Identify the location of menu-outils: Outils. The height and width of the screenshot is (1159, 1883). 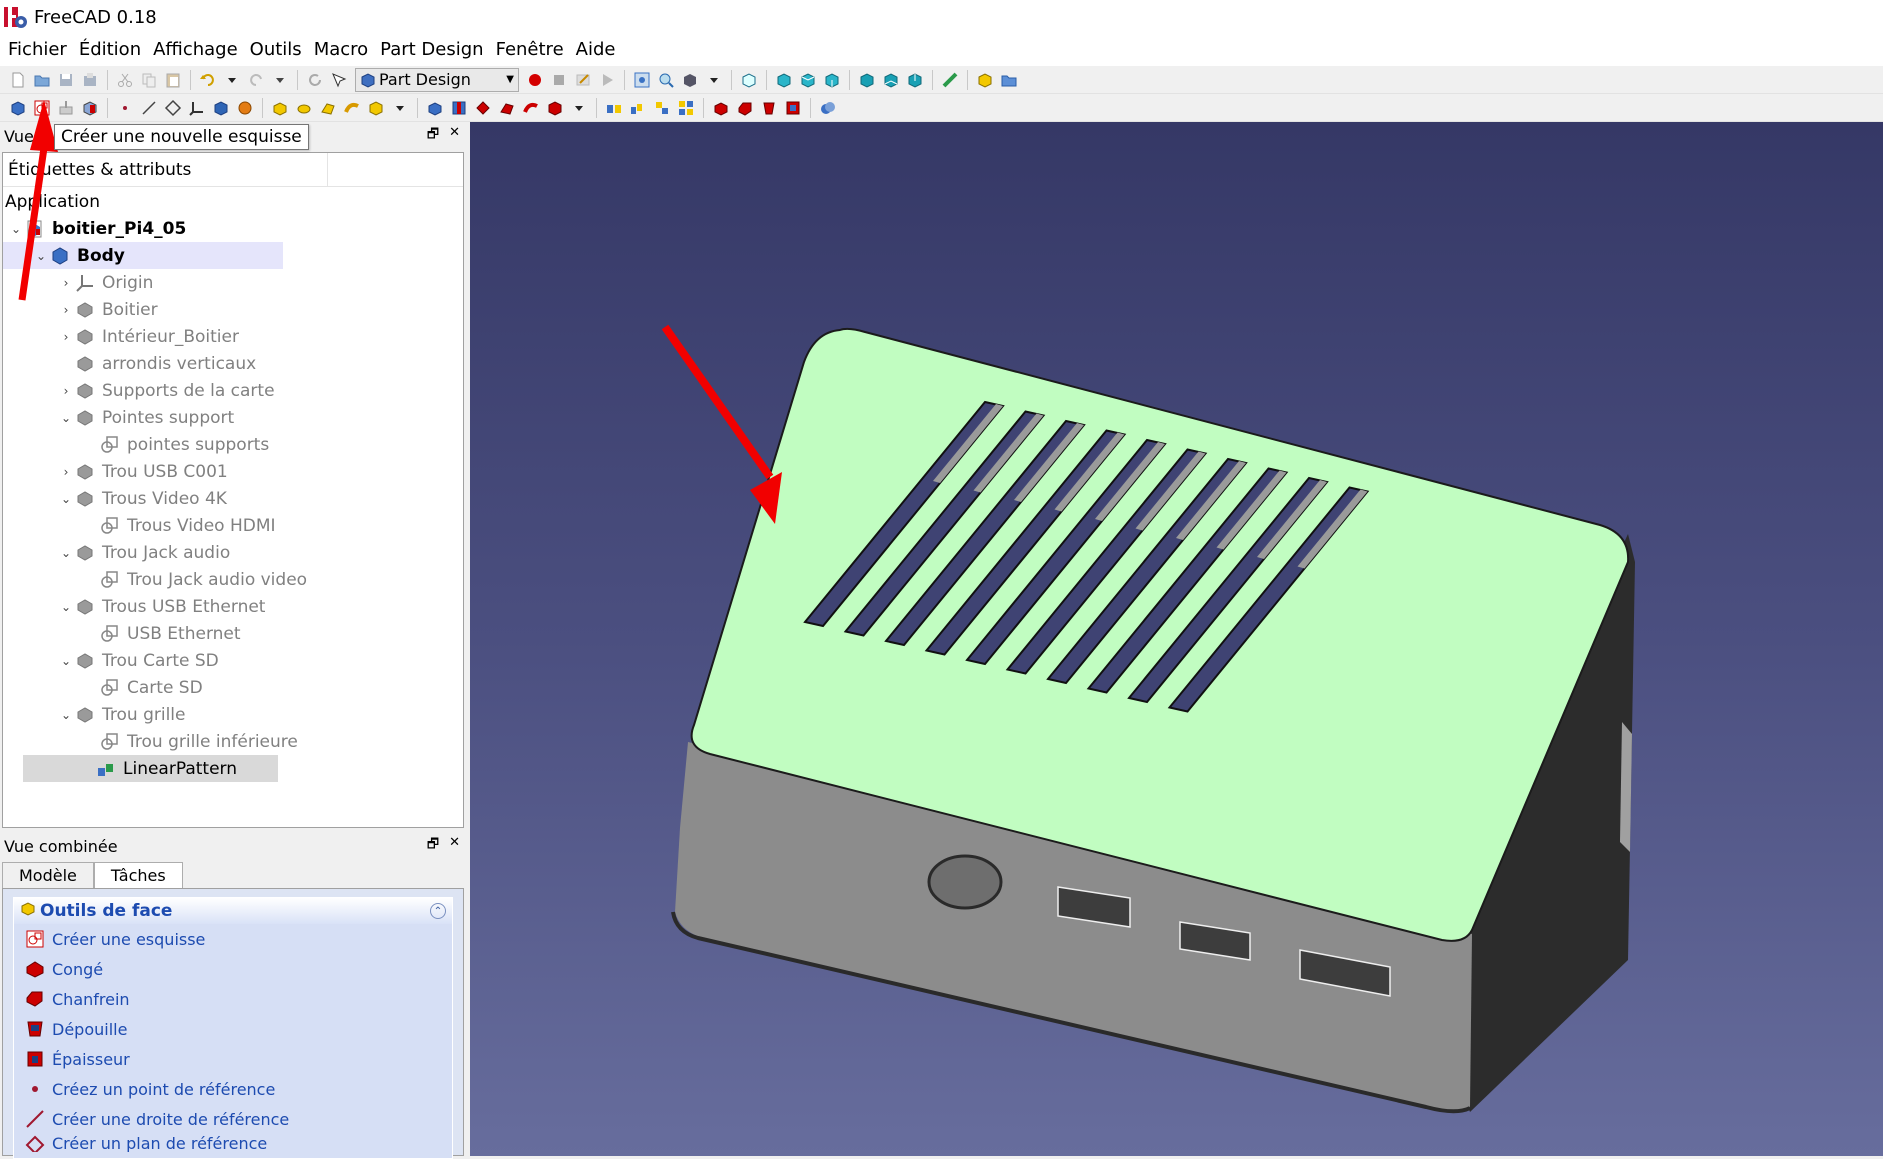
(276, 50).